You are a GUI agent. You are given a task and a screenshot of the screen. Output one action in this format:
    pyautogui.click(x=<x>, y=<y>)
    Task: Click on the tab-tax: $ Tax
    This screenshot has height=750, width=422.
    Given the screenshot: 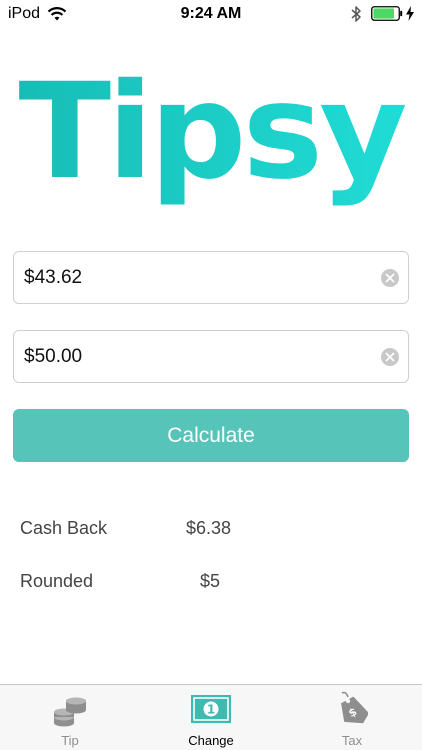 What is the action you would take?
    pyautogui.click(x=352, y=717)
    